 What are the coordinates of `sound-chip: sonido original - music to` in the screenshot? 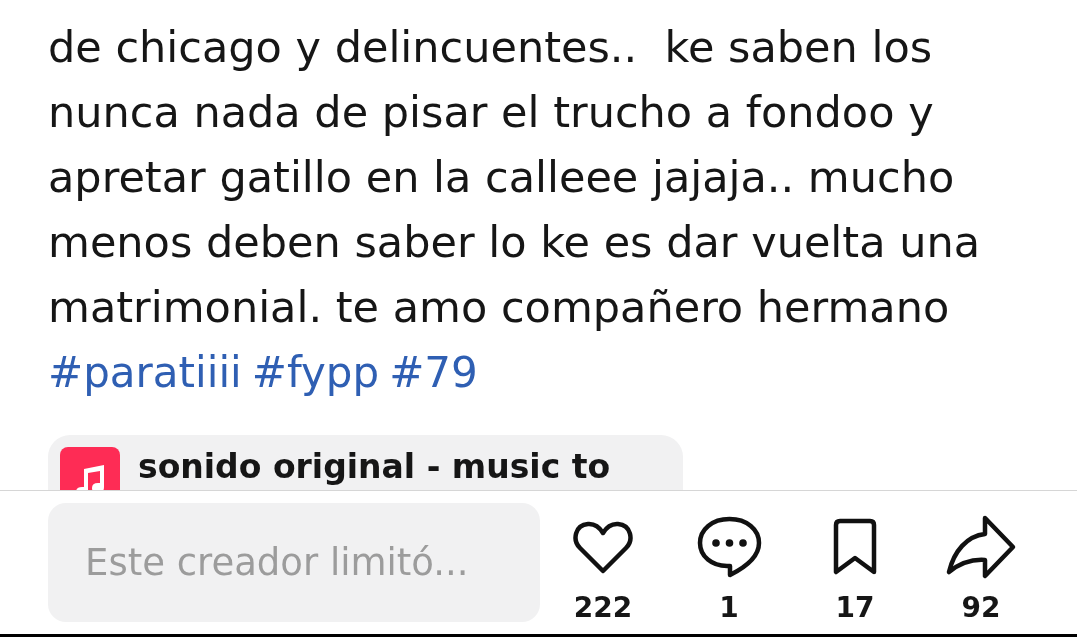 It's located at (365, 462).